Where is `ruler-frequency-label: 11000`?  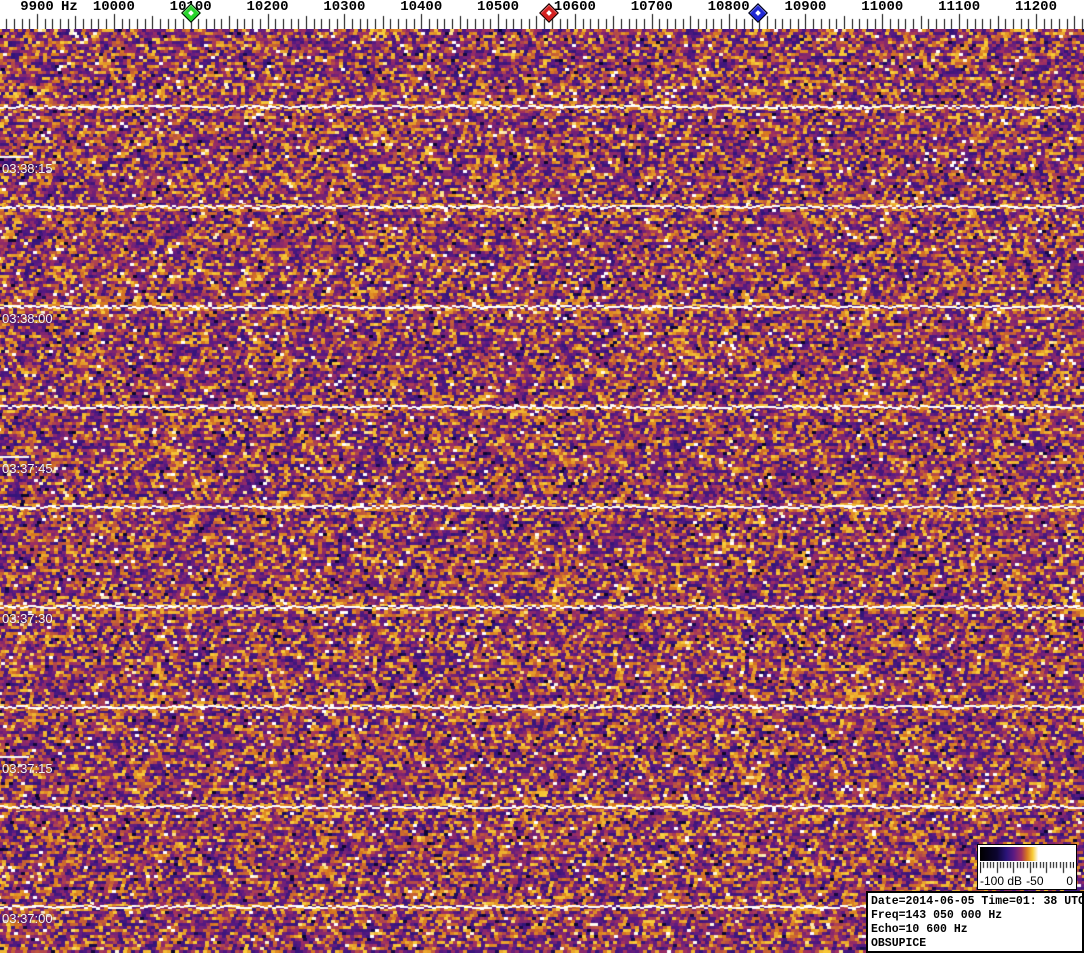
ruler-frequency-label: 11000 is located at coordinates (882, 7).